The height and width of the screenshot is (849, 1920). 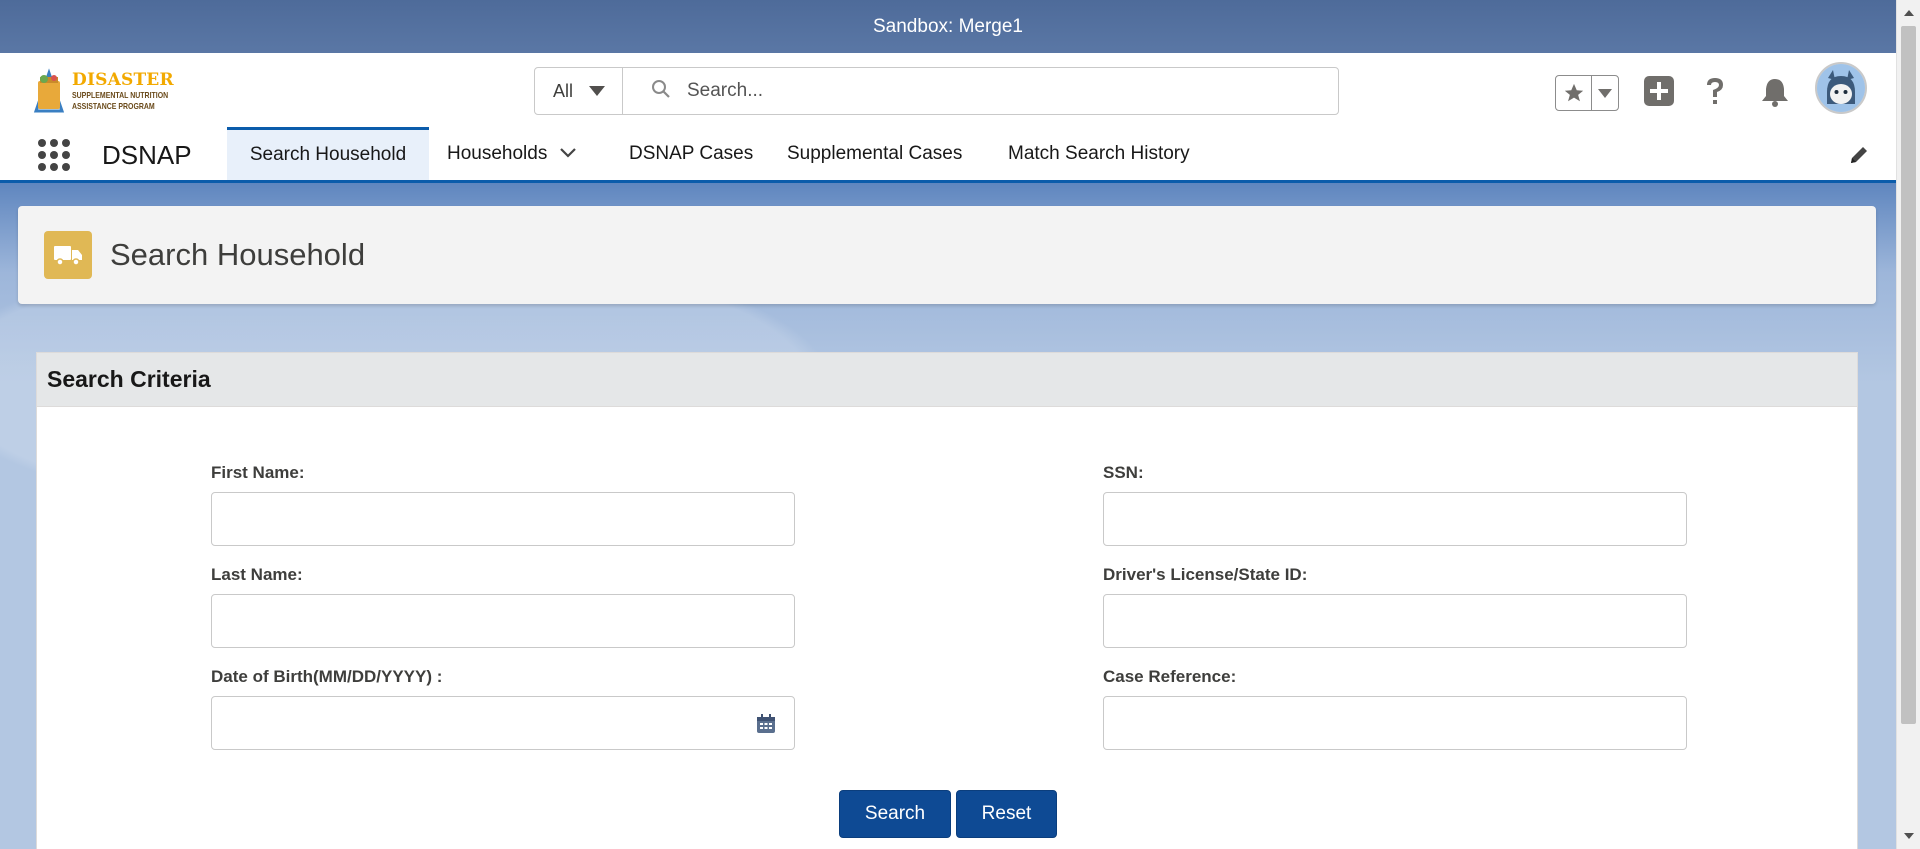 I want to click on vertical-scrollbar, so click(x=1908, y=424).